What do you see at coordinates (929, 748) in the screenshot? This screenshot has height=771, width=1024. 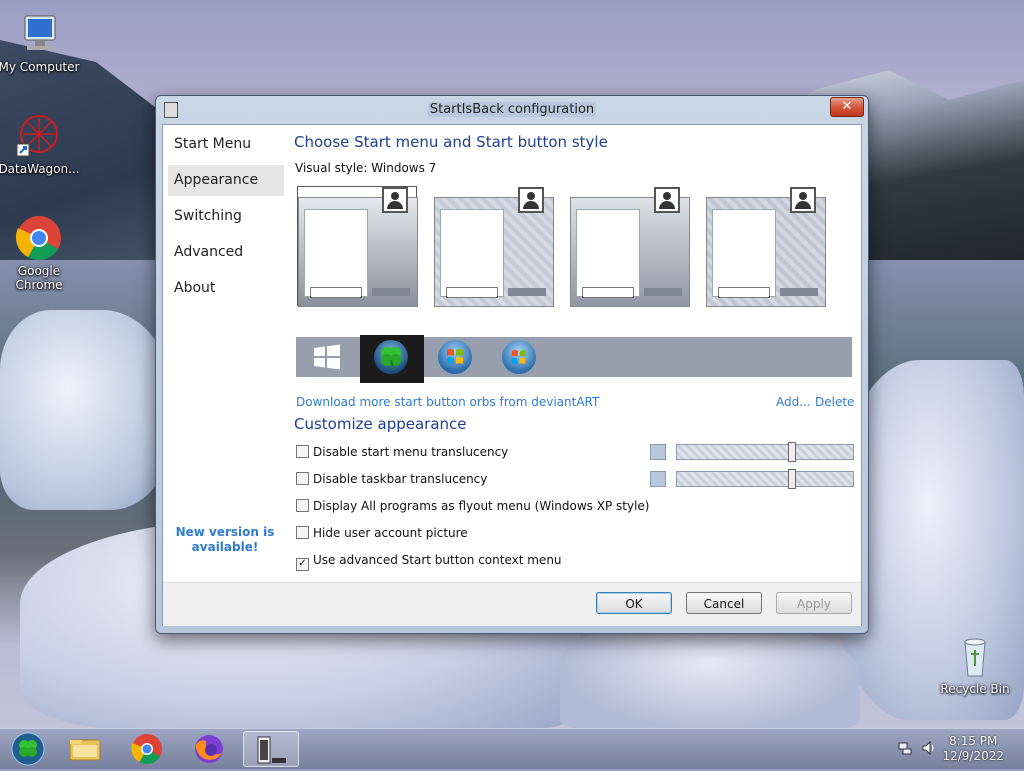 I see `volume-icon` at bounding box center [929, 748].